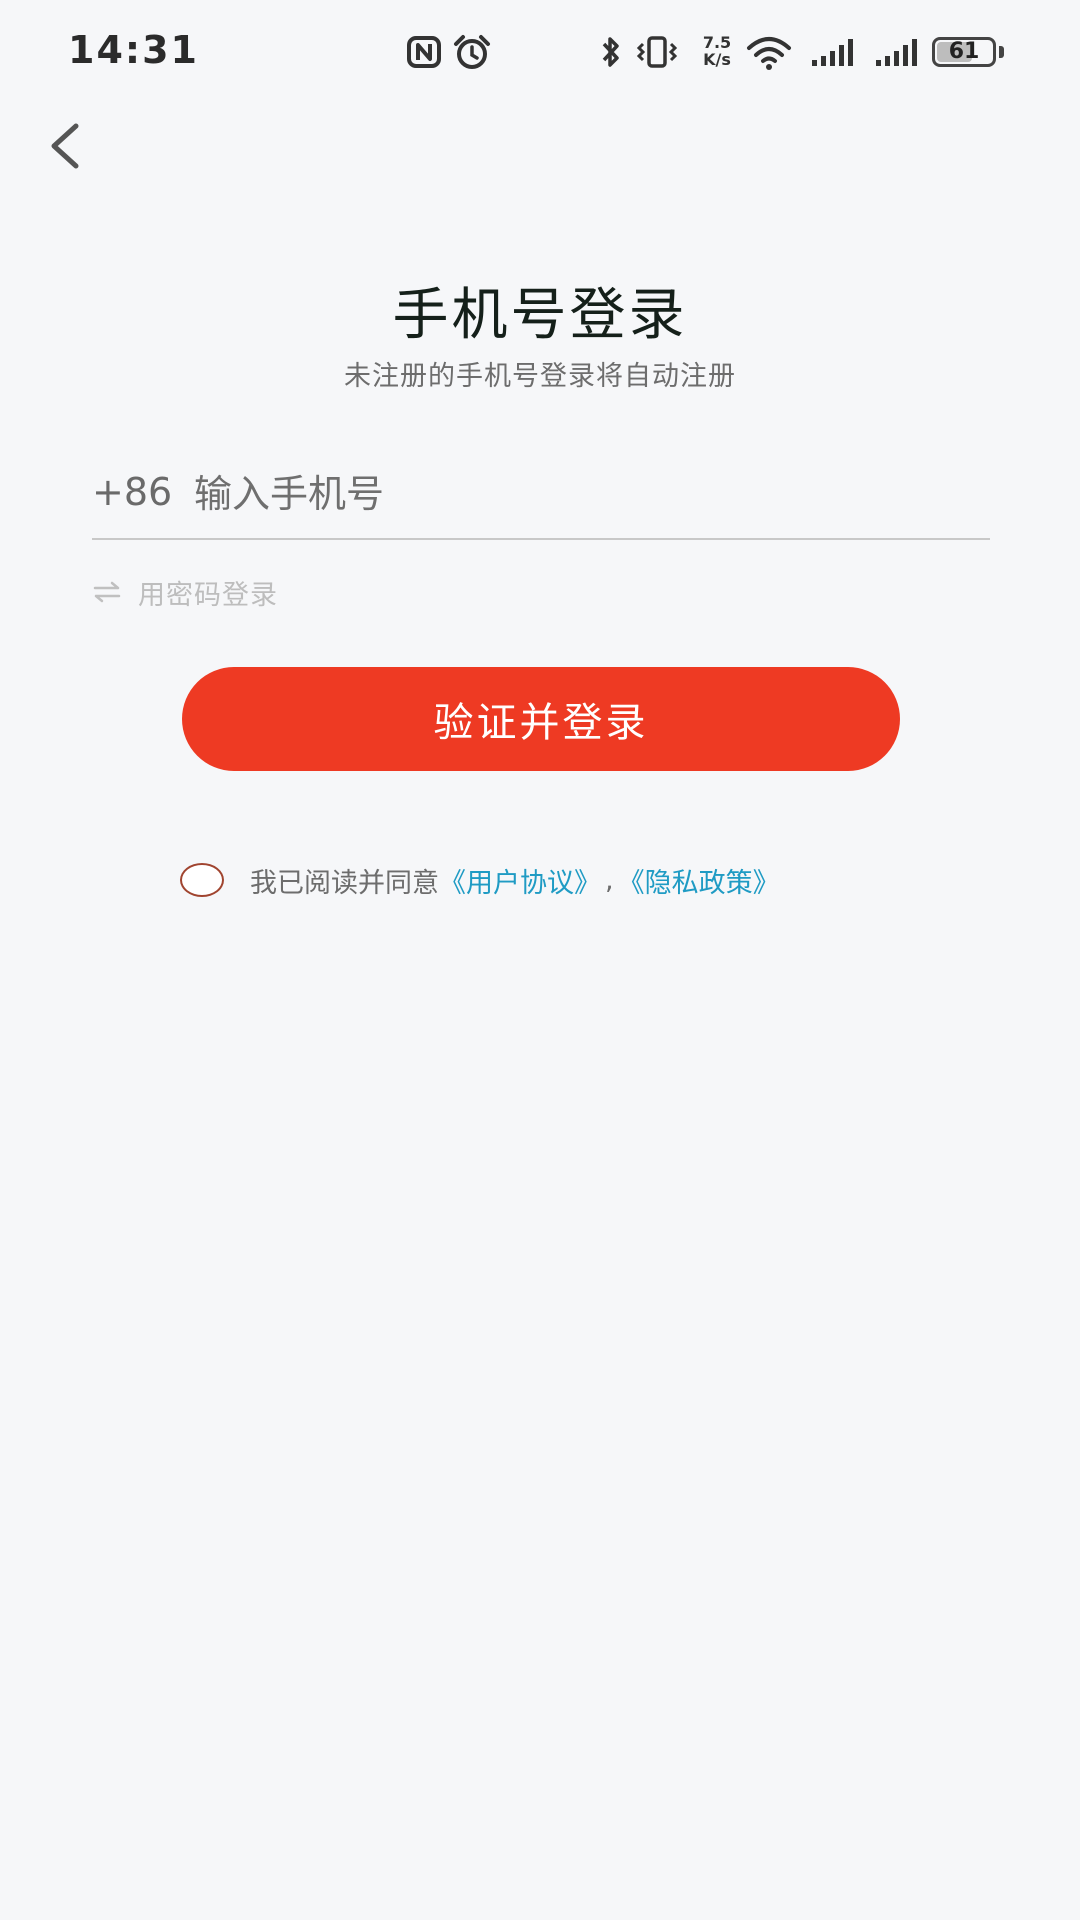 Image resolution: width=1080 pixels, height=1920 pixels. I want to click on agreement-row: 我已阅读并同意 《用户协议》 , 《隐私政策》, so click(480, 880).